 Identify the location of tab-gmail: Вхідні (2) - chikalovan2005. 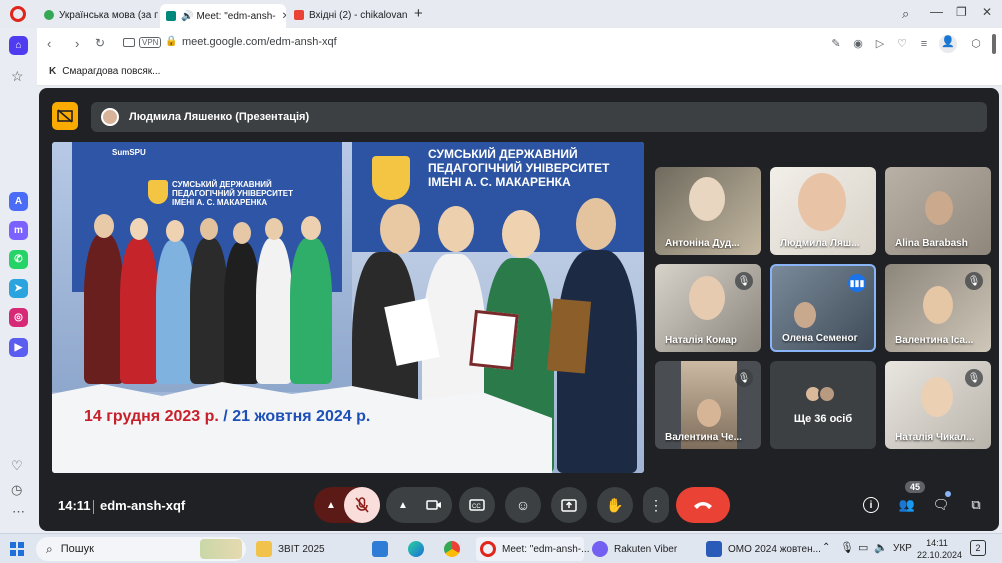
(348, 15).